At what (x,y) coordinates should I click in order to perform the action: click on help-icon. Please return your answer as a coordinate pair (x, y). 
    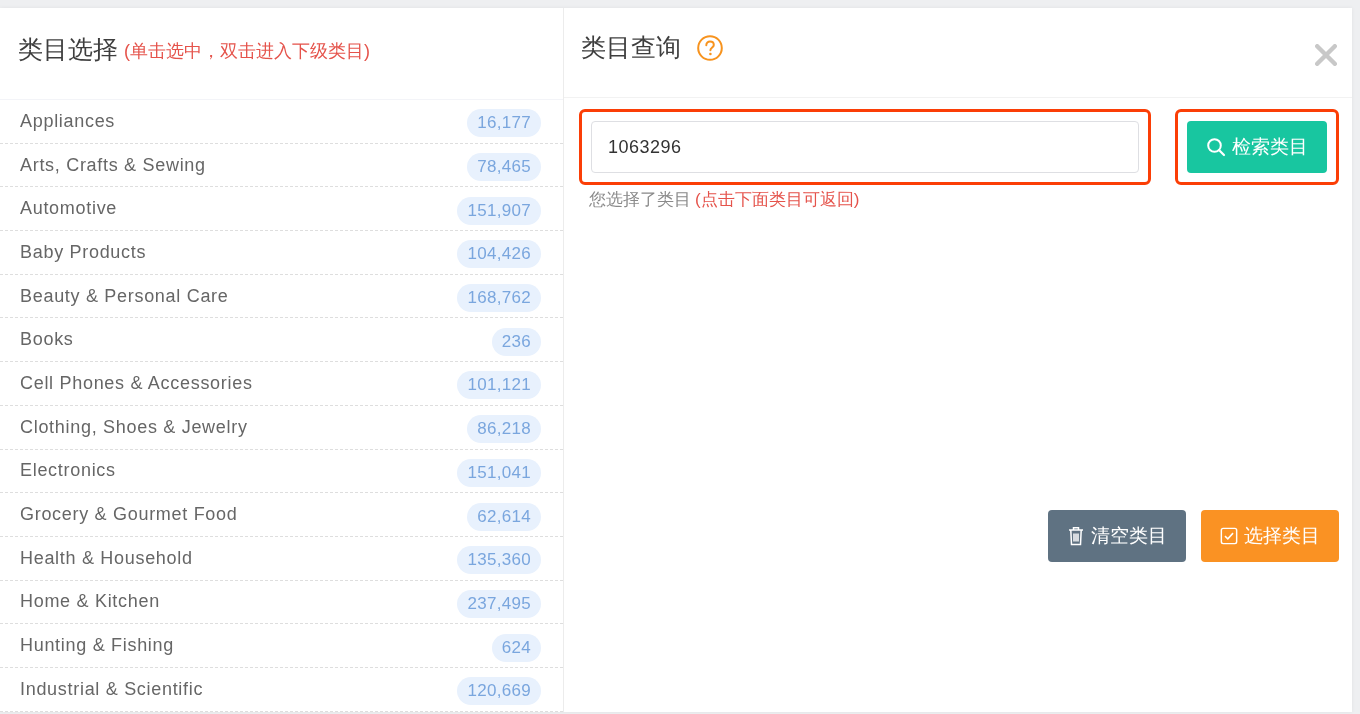
    Looking at the image, I should click on (710, 47).